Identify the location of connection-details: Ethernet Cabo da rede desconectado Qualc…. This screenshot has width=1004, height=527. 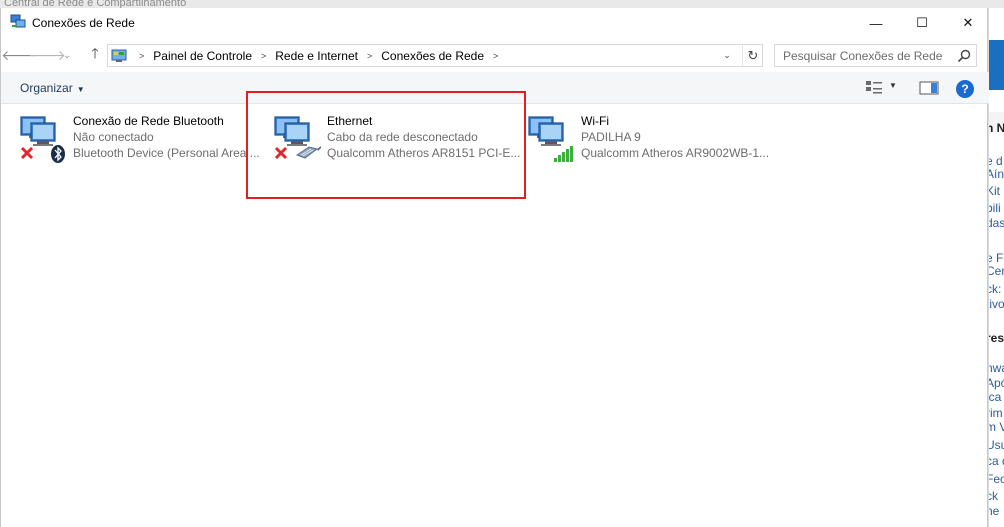
(425, 137).